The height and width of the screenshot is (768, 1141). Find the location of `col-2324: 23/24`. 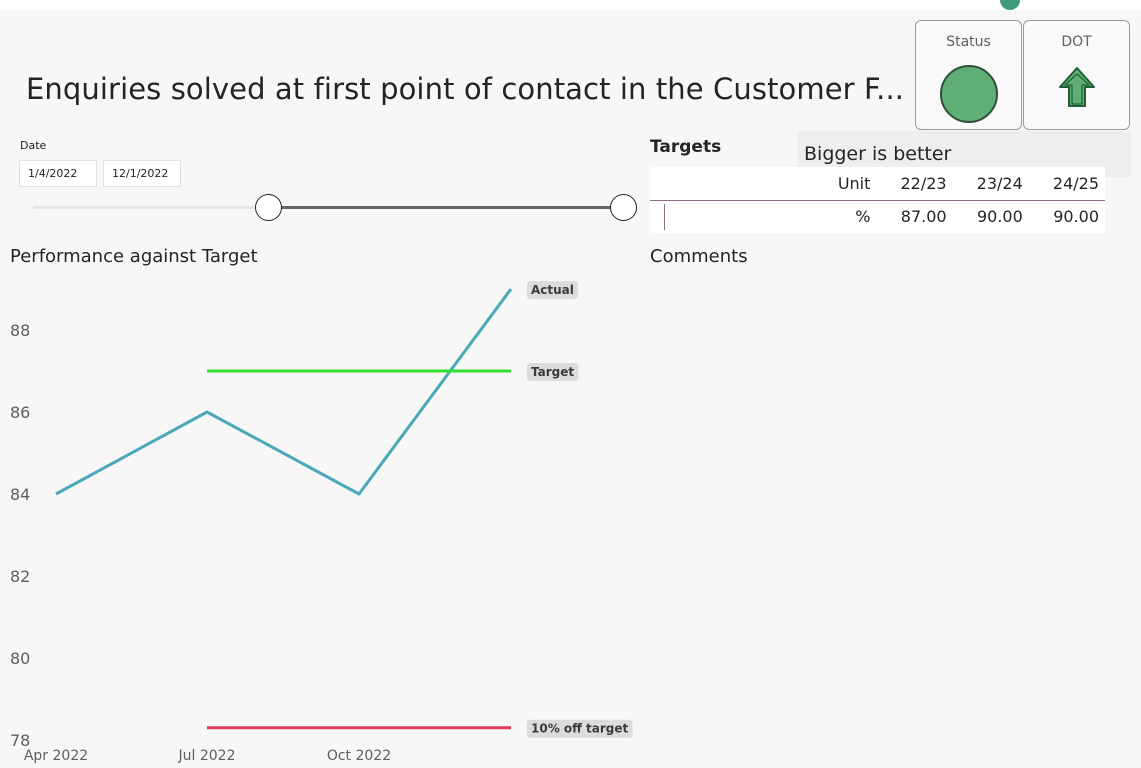

col-2324: 23/24 is located at coordinates (990, 184).